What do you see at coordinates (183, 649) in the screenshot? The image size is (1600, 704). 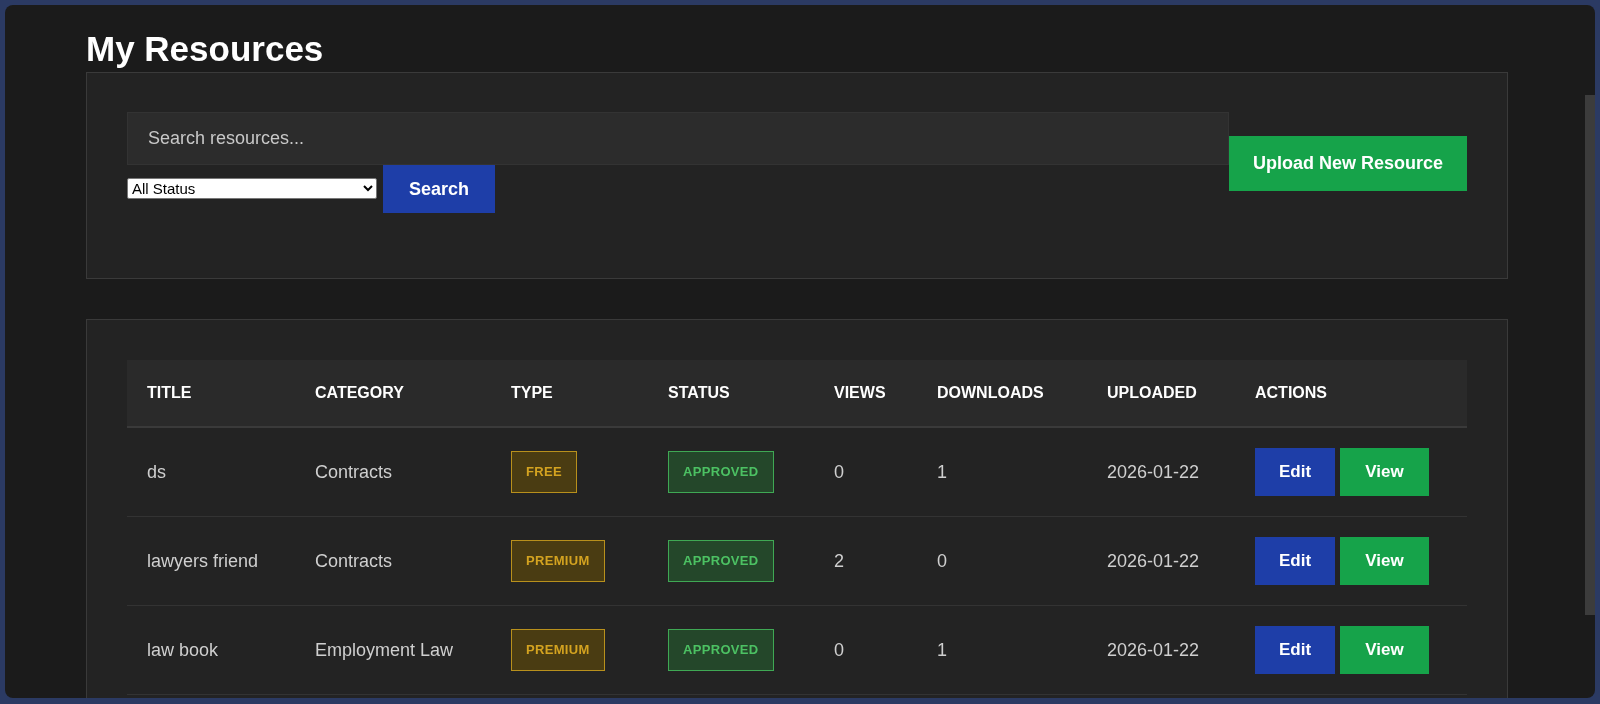 I see `table-cell: law book` at bounding box center [183, 649].